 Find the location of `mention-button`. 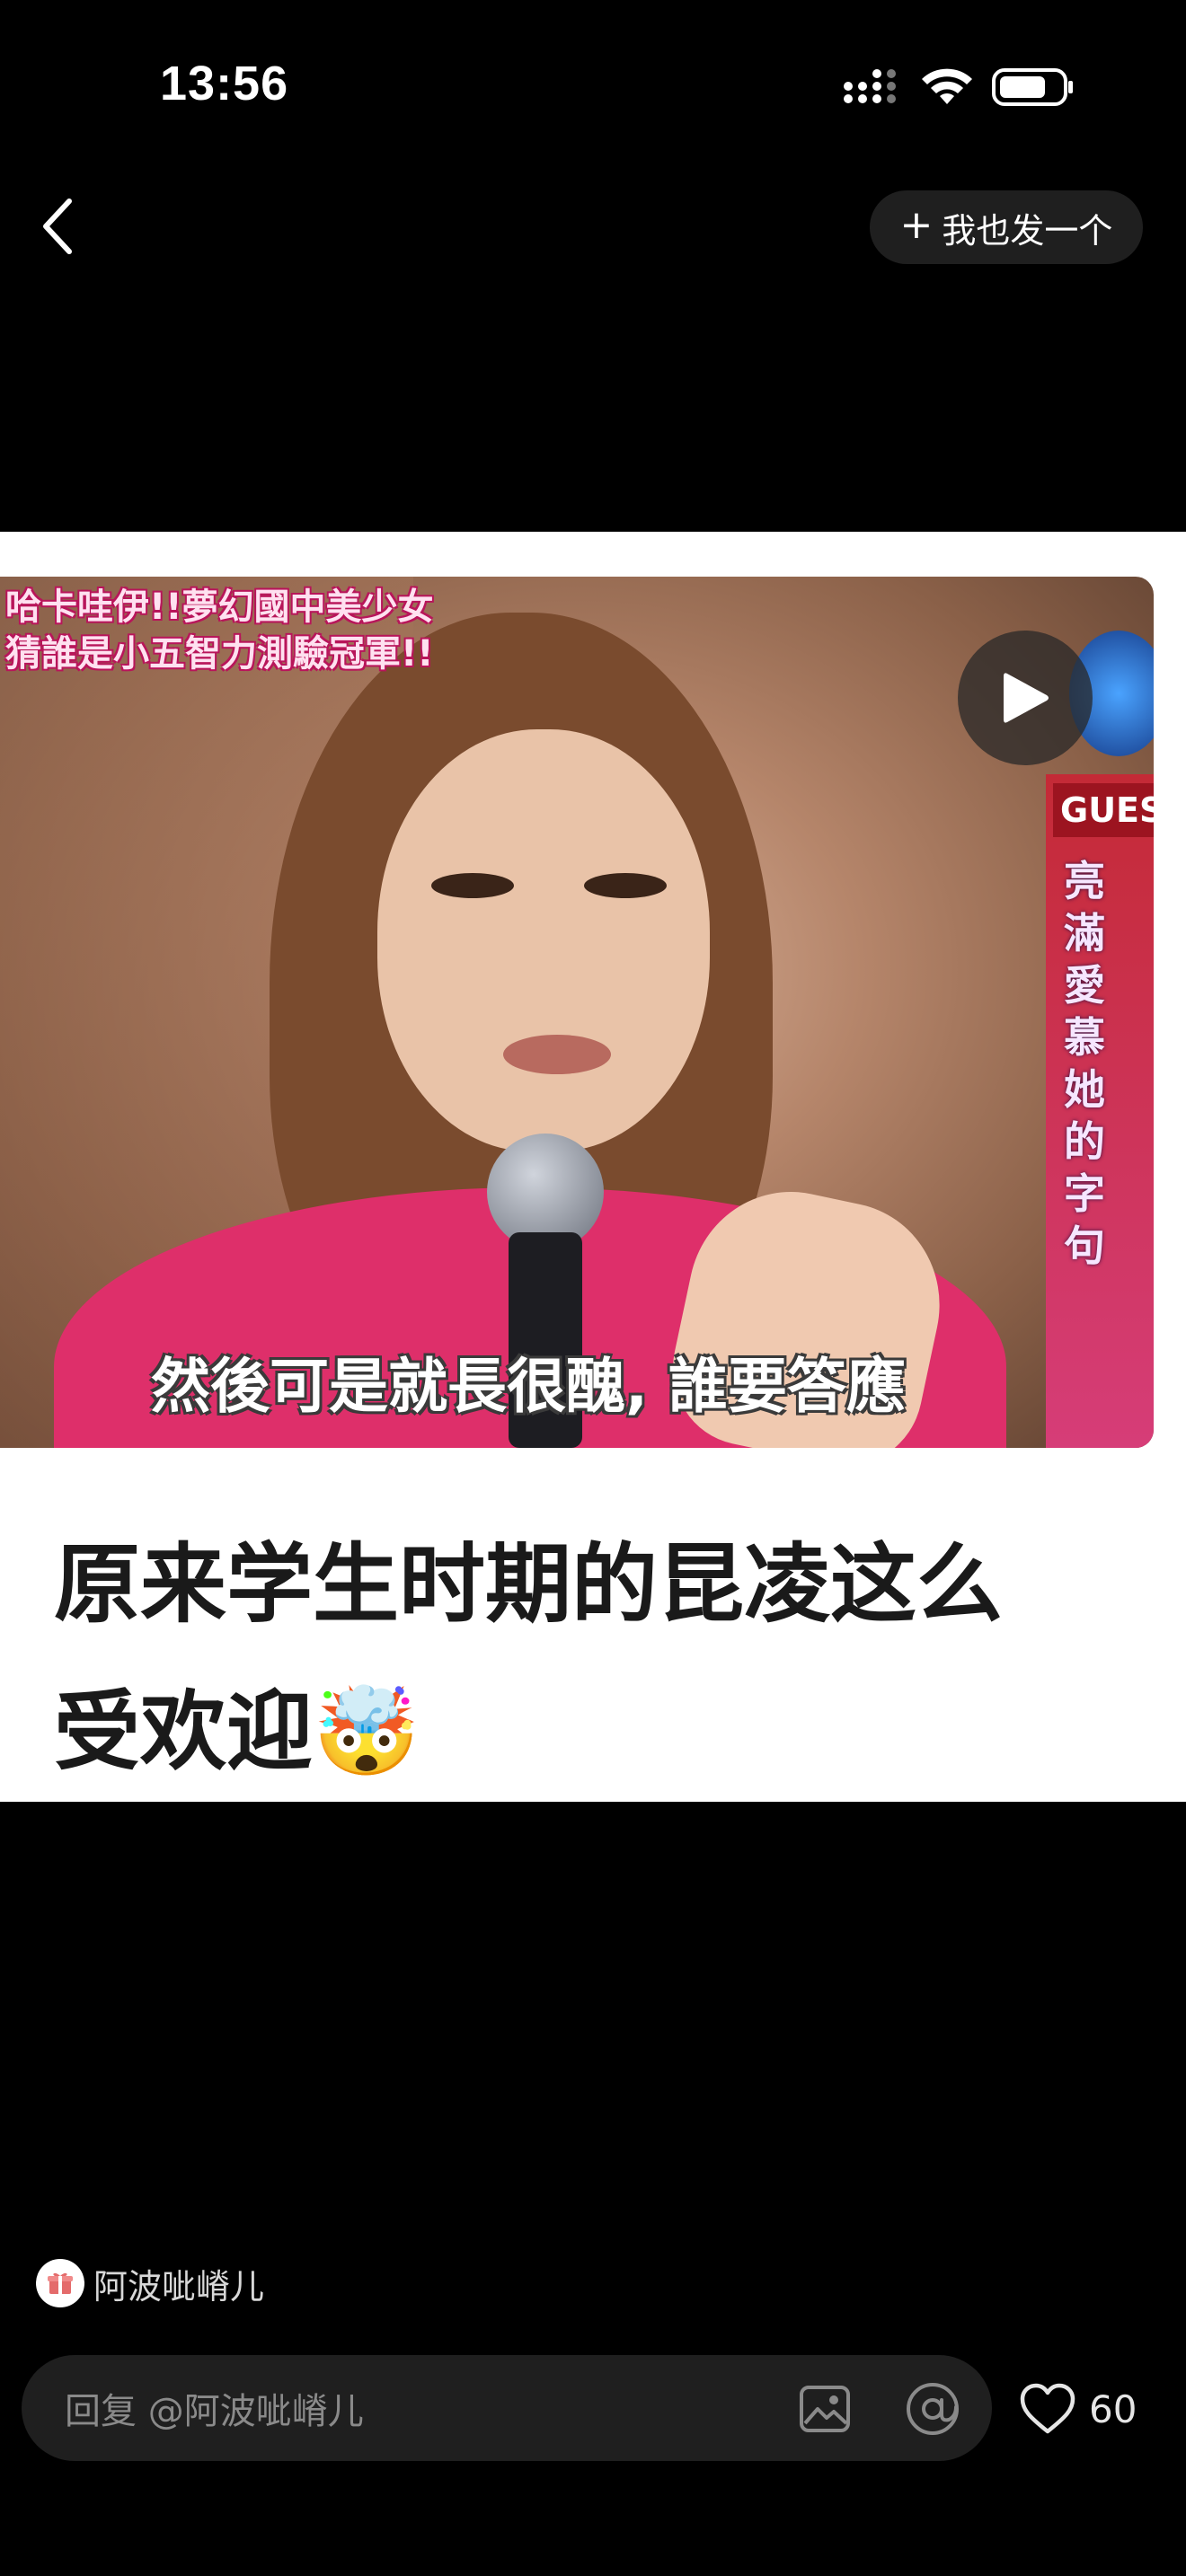

mention-button is located at coordinates (933, 2409).